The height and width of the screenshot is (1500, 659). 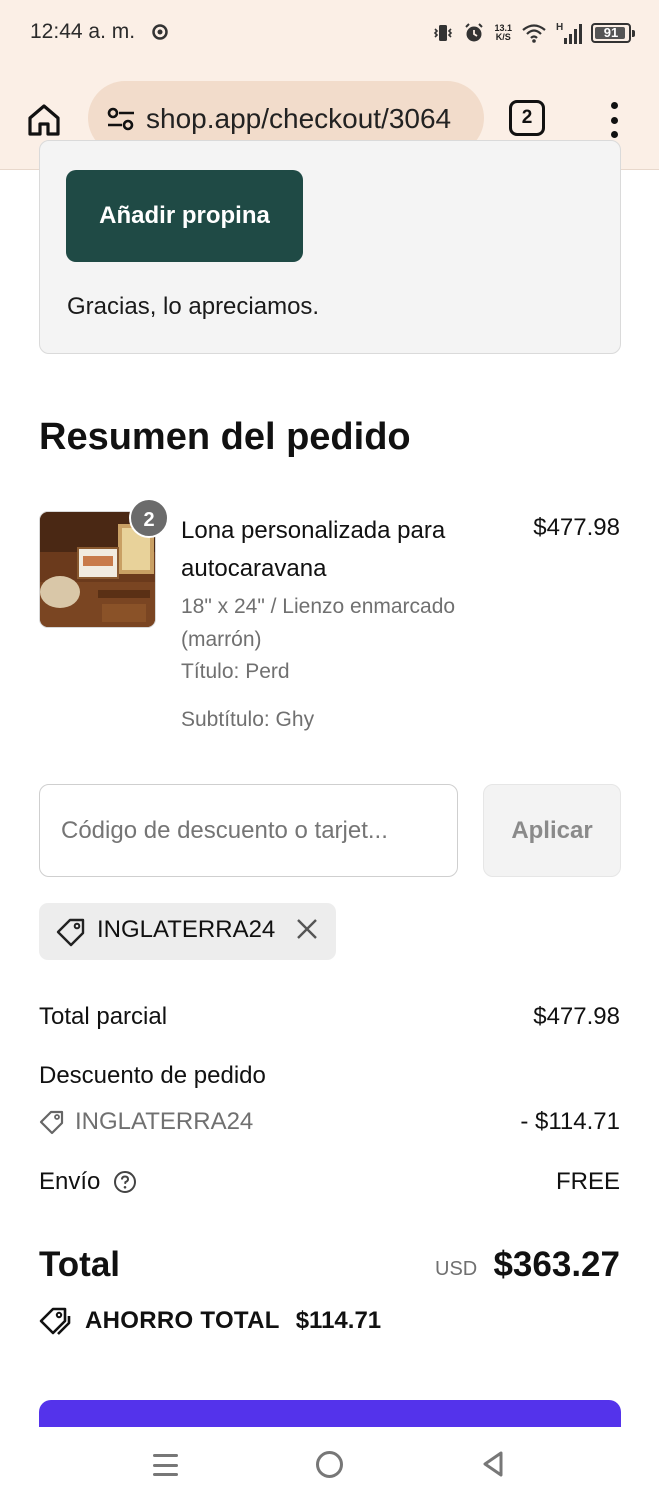 What do you see at coordinates (527, 118) in the screenshot?
I see `tab-switcher-button: 2` at bounding box center [527, 118].